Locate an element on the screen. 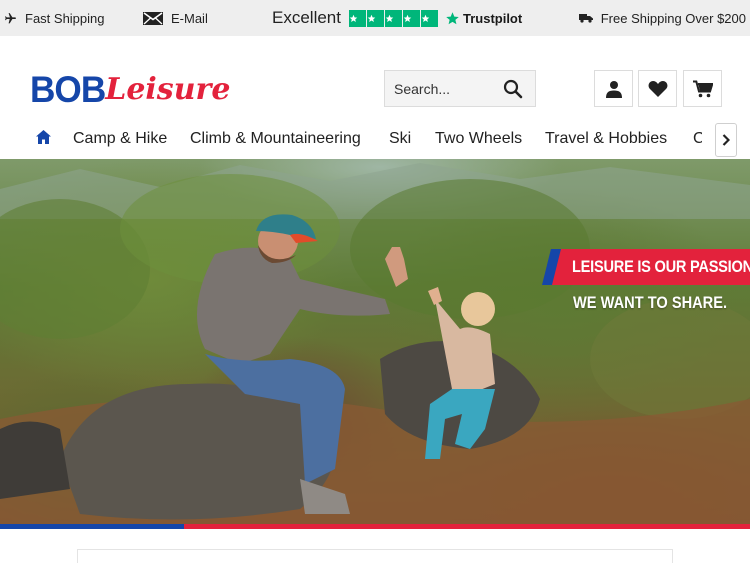 This screenshot has width=750, height=563. truck-icon is located at coordinates (585, 18).